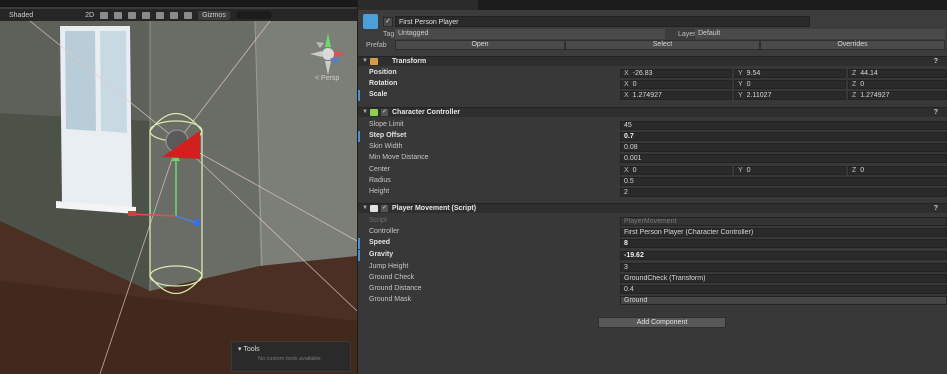  Describe the element at coordinates (480, 45) in the screenshot. I see `prefab-open-button: Open` at that location.